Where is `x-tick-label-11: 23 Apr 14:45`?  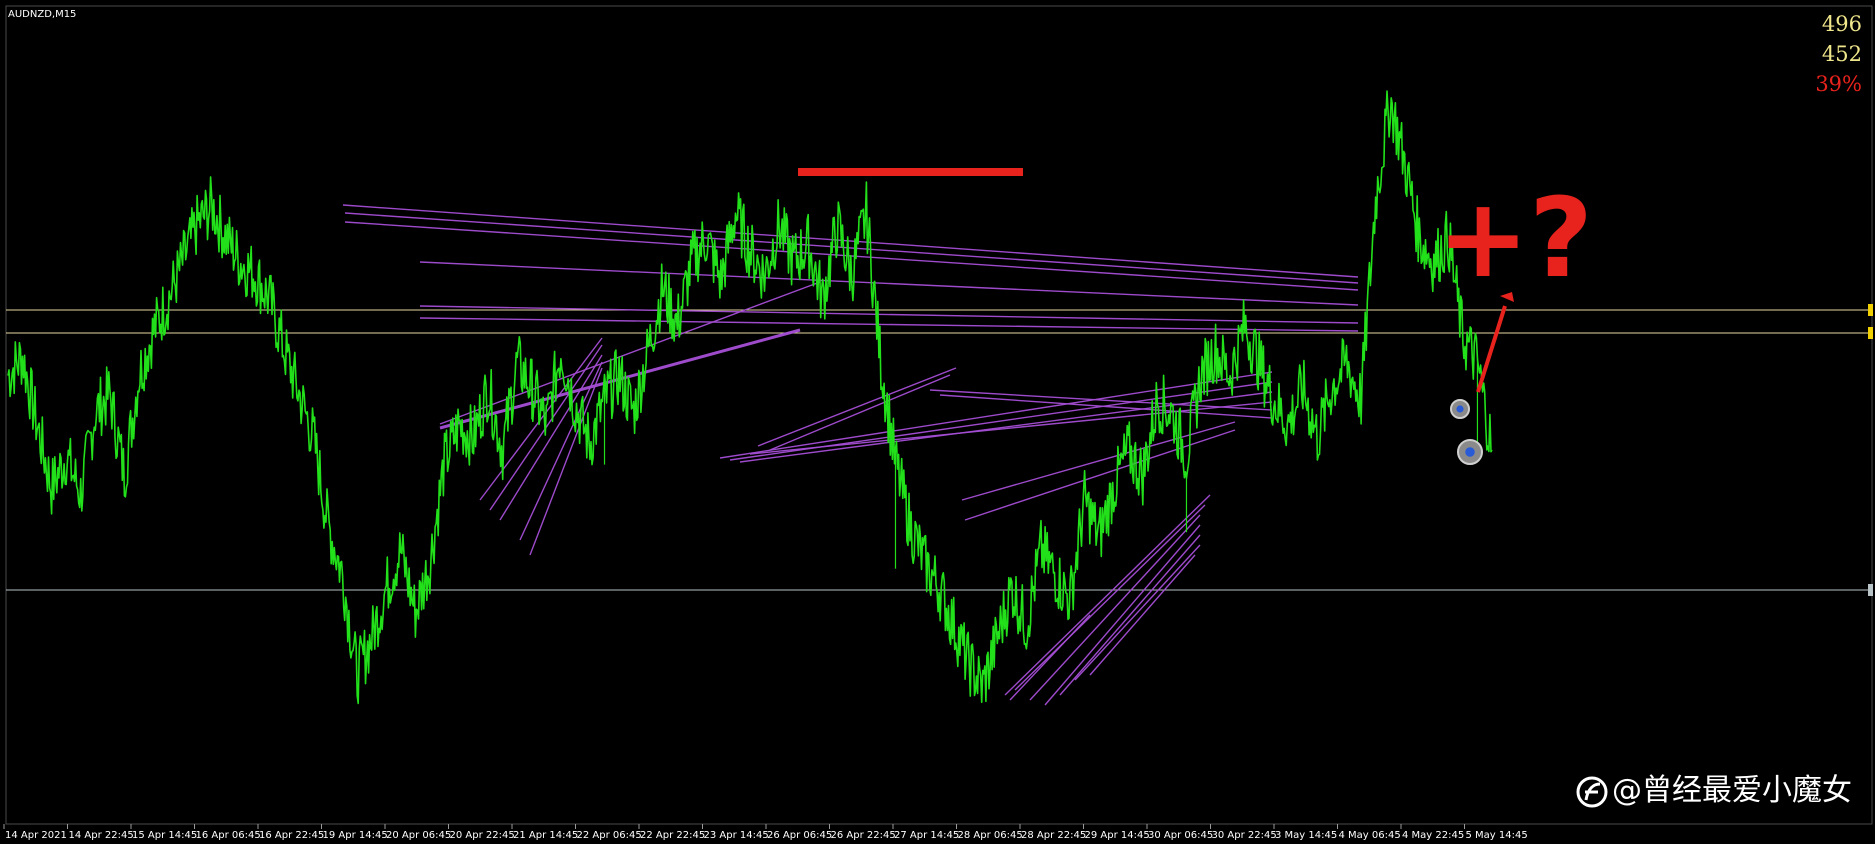
x-tick-label-11: 23 Apr 14:45 is located at coordinates (736, 835).